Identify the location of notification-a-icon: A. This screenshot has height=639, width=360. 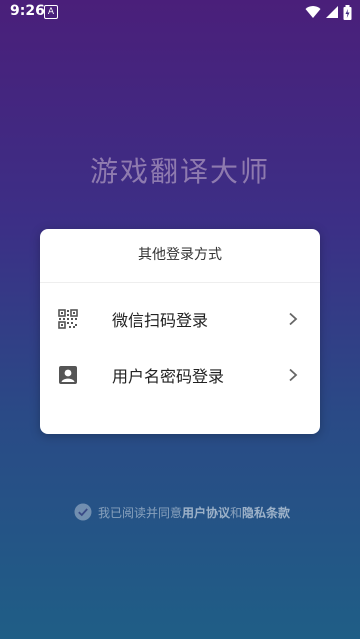
(51, 12).